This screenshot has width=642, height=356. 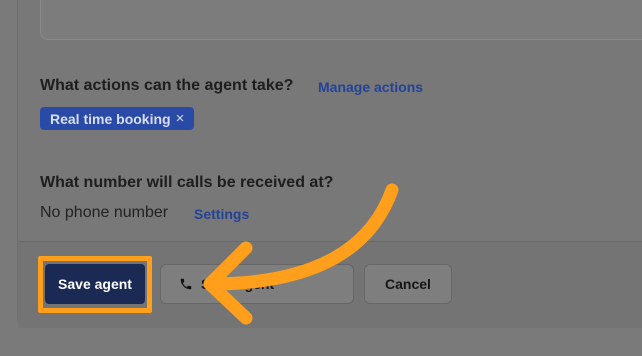 I want to click on phone-icon, so click(x=186, y=284).